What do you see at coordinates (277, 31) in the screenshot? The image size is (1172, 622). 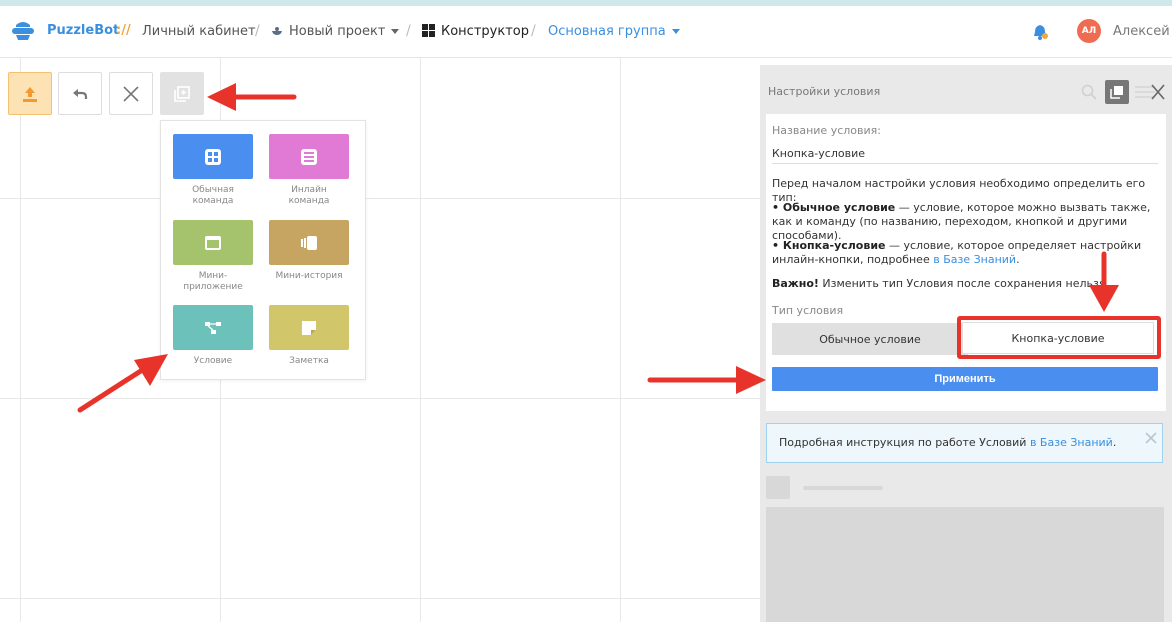 I see `project-bowl-icon` at bounding box center [277, 31].